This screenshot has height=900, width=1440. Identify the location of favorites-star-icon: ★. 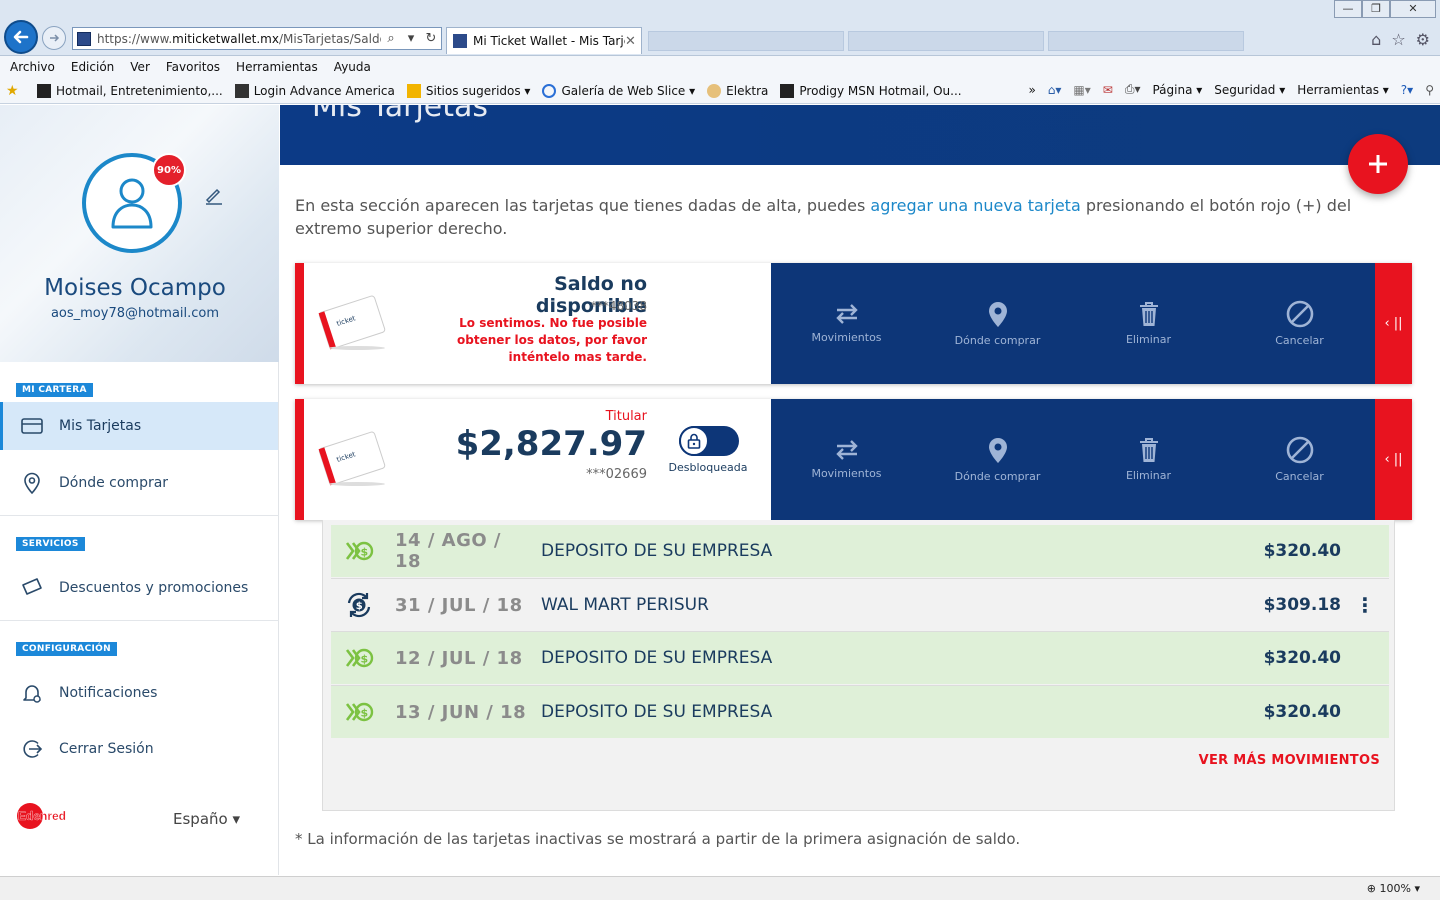
(15, 91).